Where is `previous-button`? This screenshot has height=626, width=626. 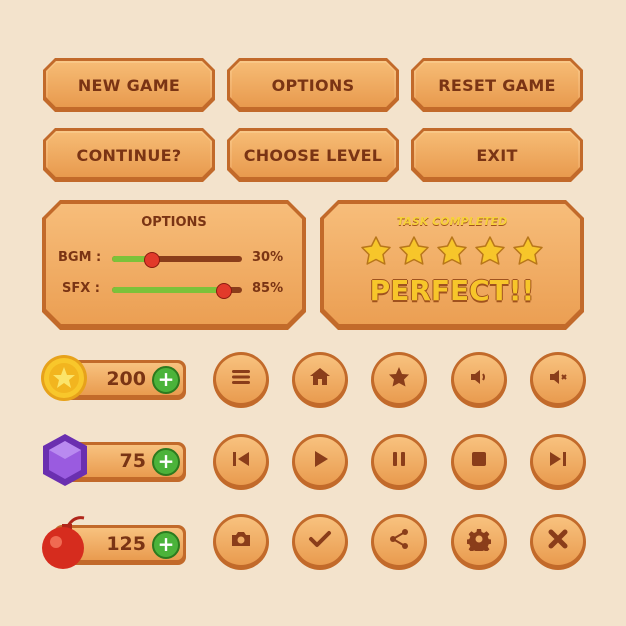
previous-button is located at coordinates (241, 462).